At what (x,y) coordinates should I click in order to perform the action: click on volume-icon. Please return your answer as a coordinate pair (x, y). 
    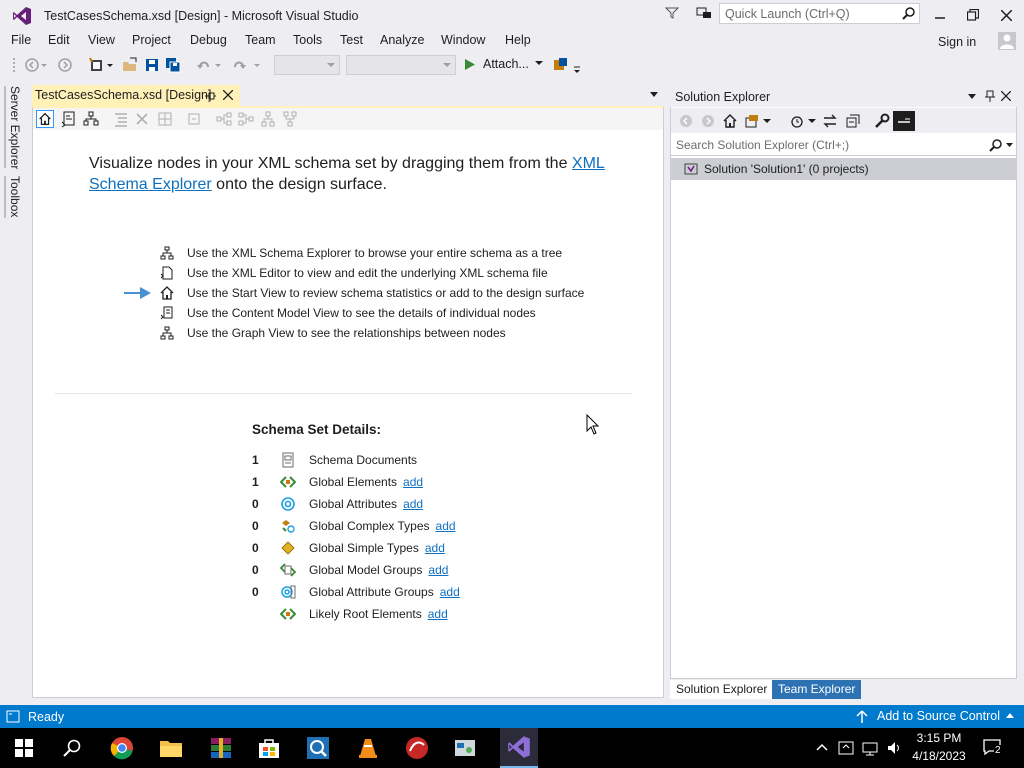
    Looking at the image, I should click on (894, 748).